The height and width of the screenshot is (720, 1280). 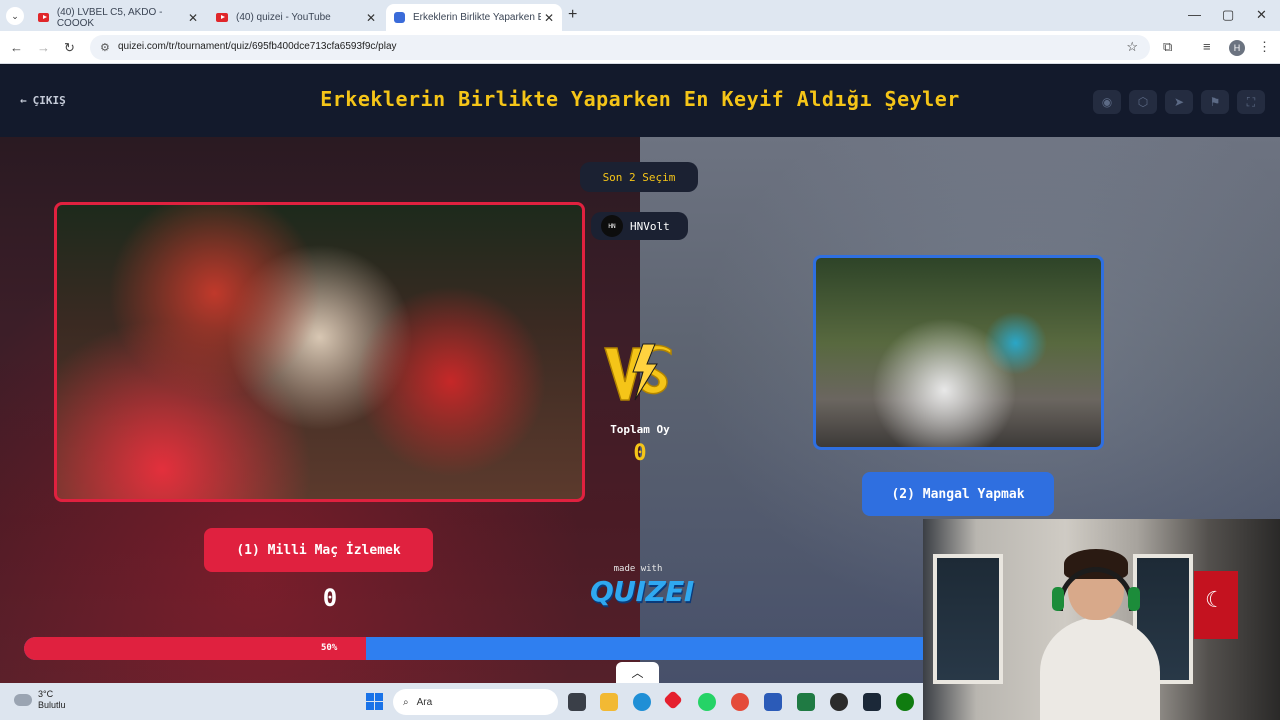 I want to click on extensions-icon: ⧉, so click(x=1167, y=47).